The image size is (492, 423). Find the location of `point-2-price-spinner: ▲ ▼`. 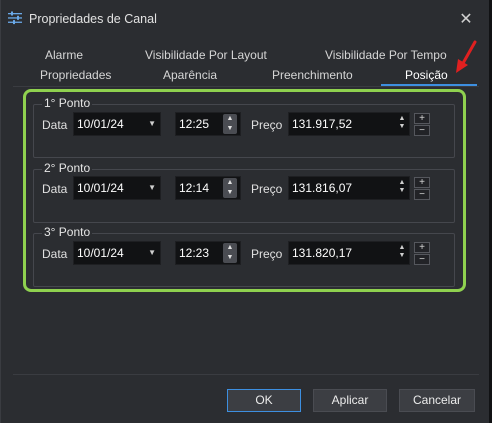

point-2-price-spinner: ▲ ▼ is located at coordinates (402, 187).